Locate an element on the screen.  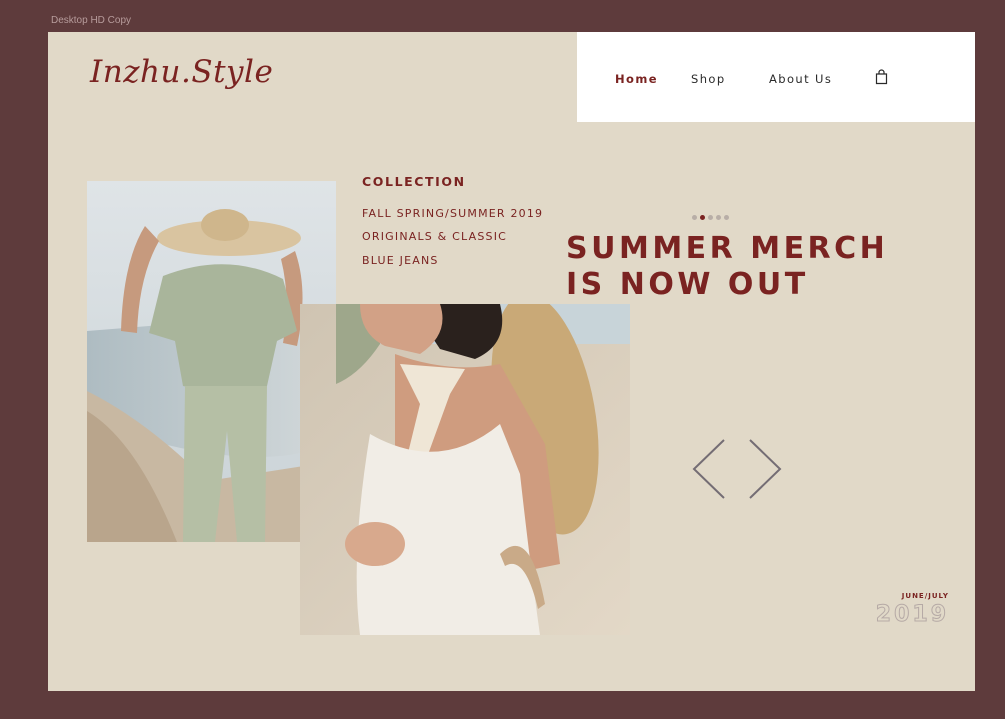
season-label: JUNE/JULY is located at coordinates (925, 596).